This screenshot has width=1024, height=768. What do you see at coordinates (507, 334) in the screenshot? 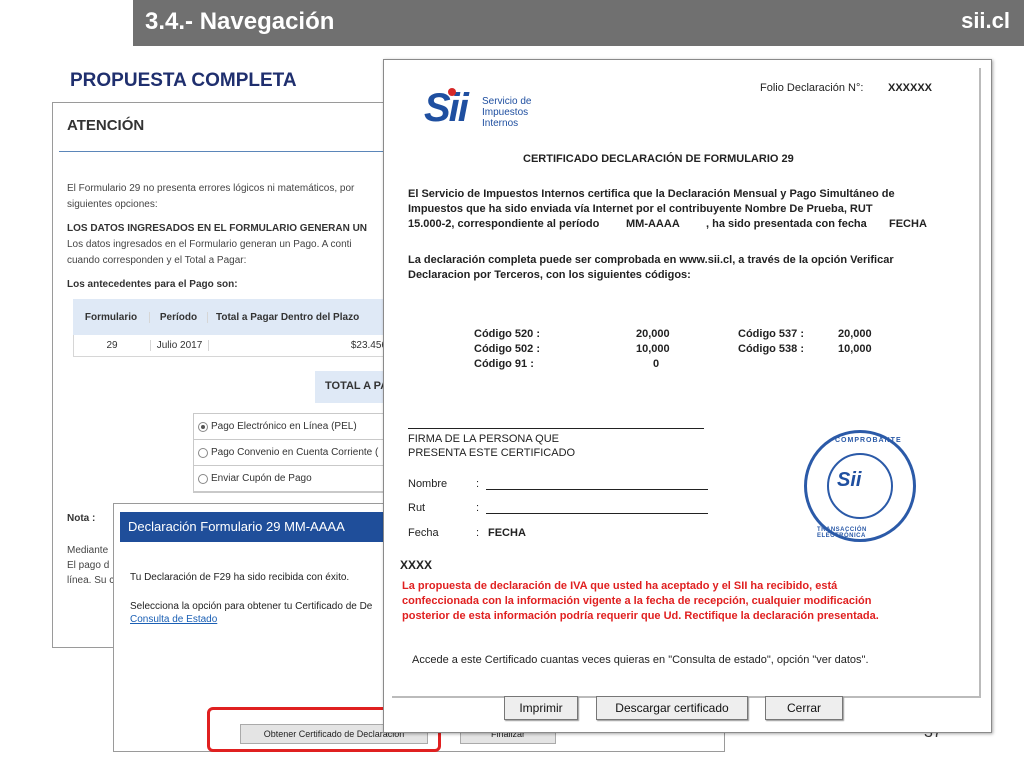
I see `code-label: Código 520 :` at bounding box center [507, 334].